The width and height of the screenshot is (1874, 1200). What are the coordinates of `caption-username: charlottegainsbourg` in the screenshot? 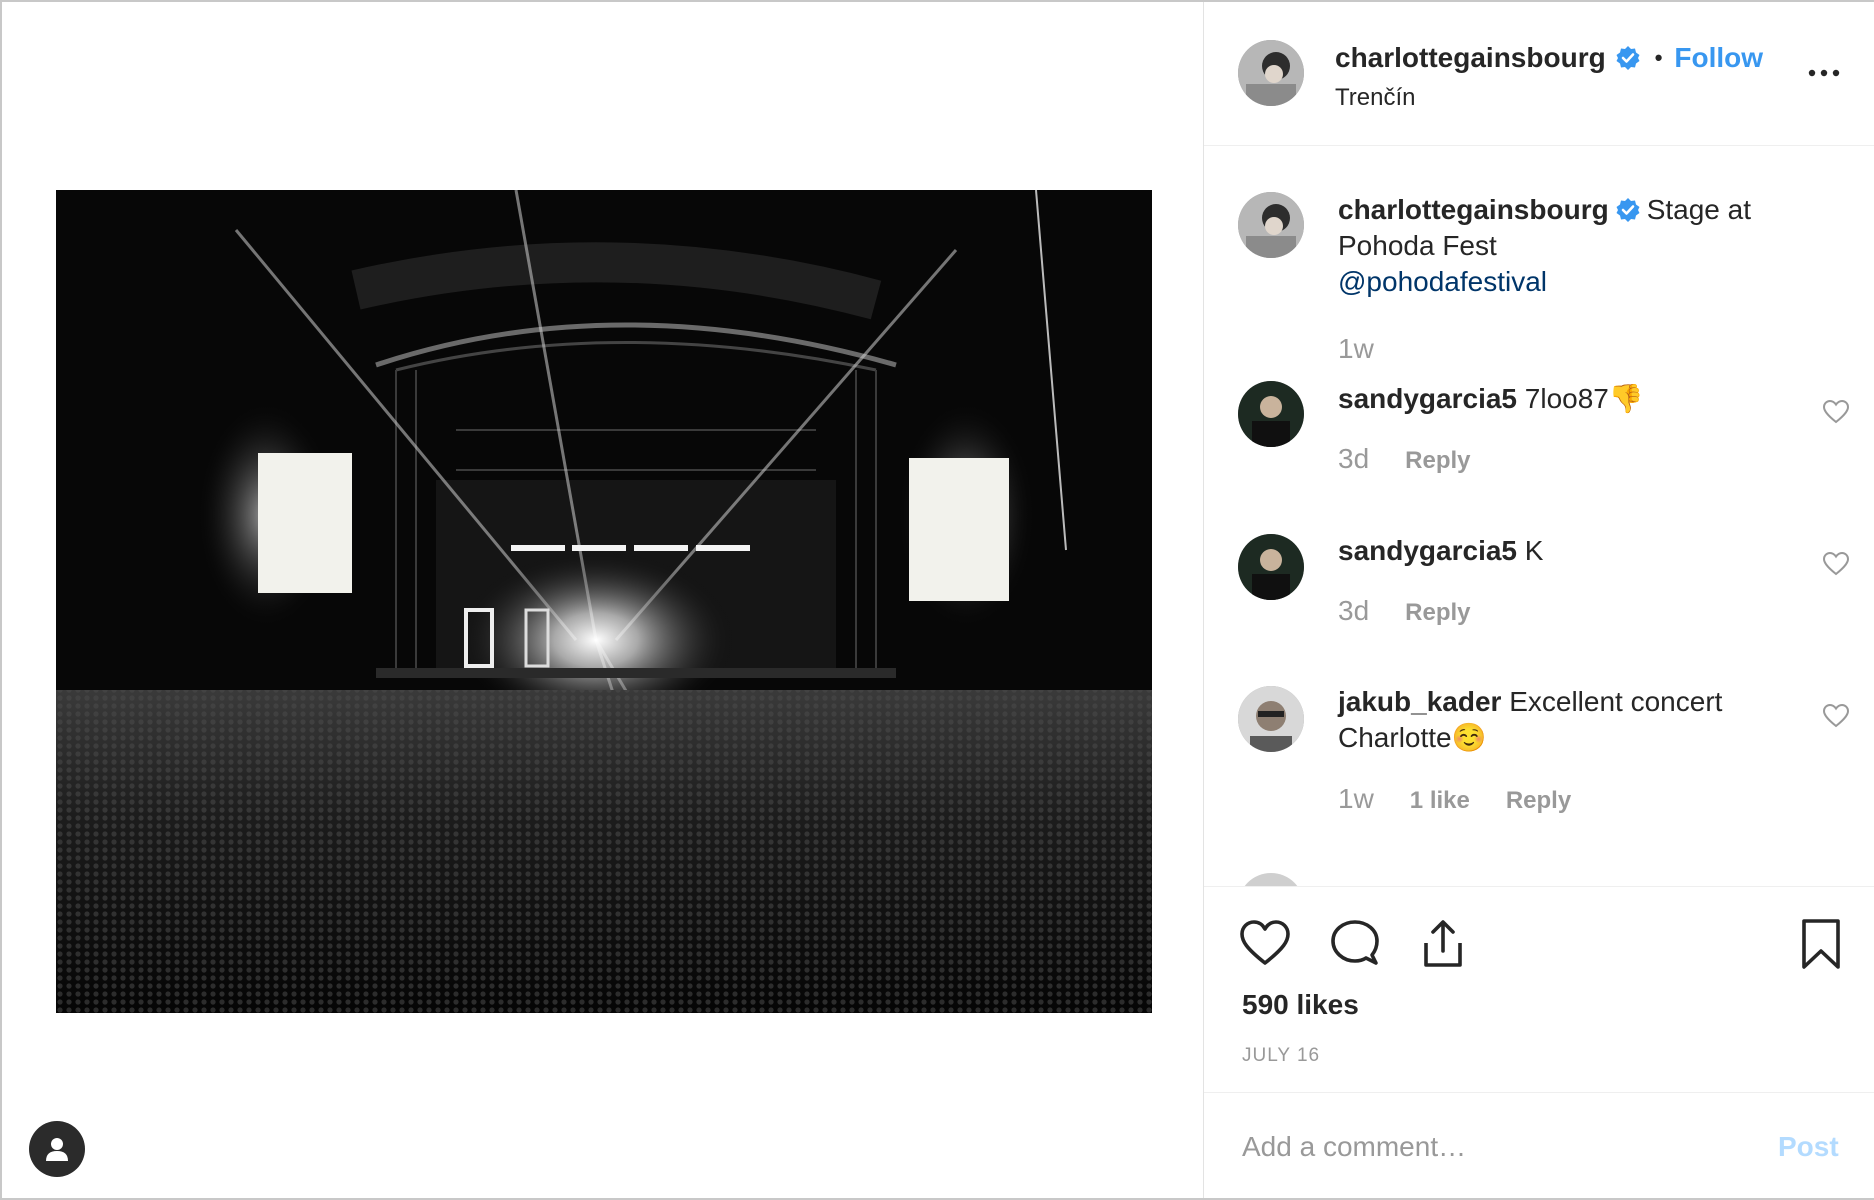 It's located at (1473, 209).